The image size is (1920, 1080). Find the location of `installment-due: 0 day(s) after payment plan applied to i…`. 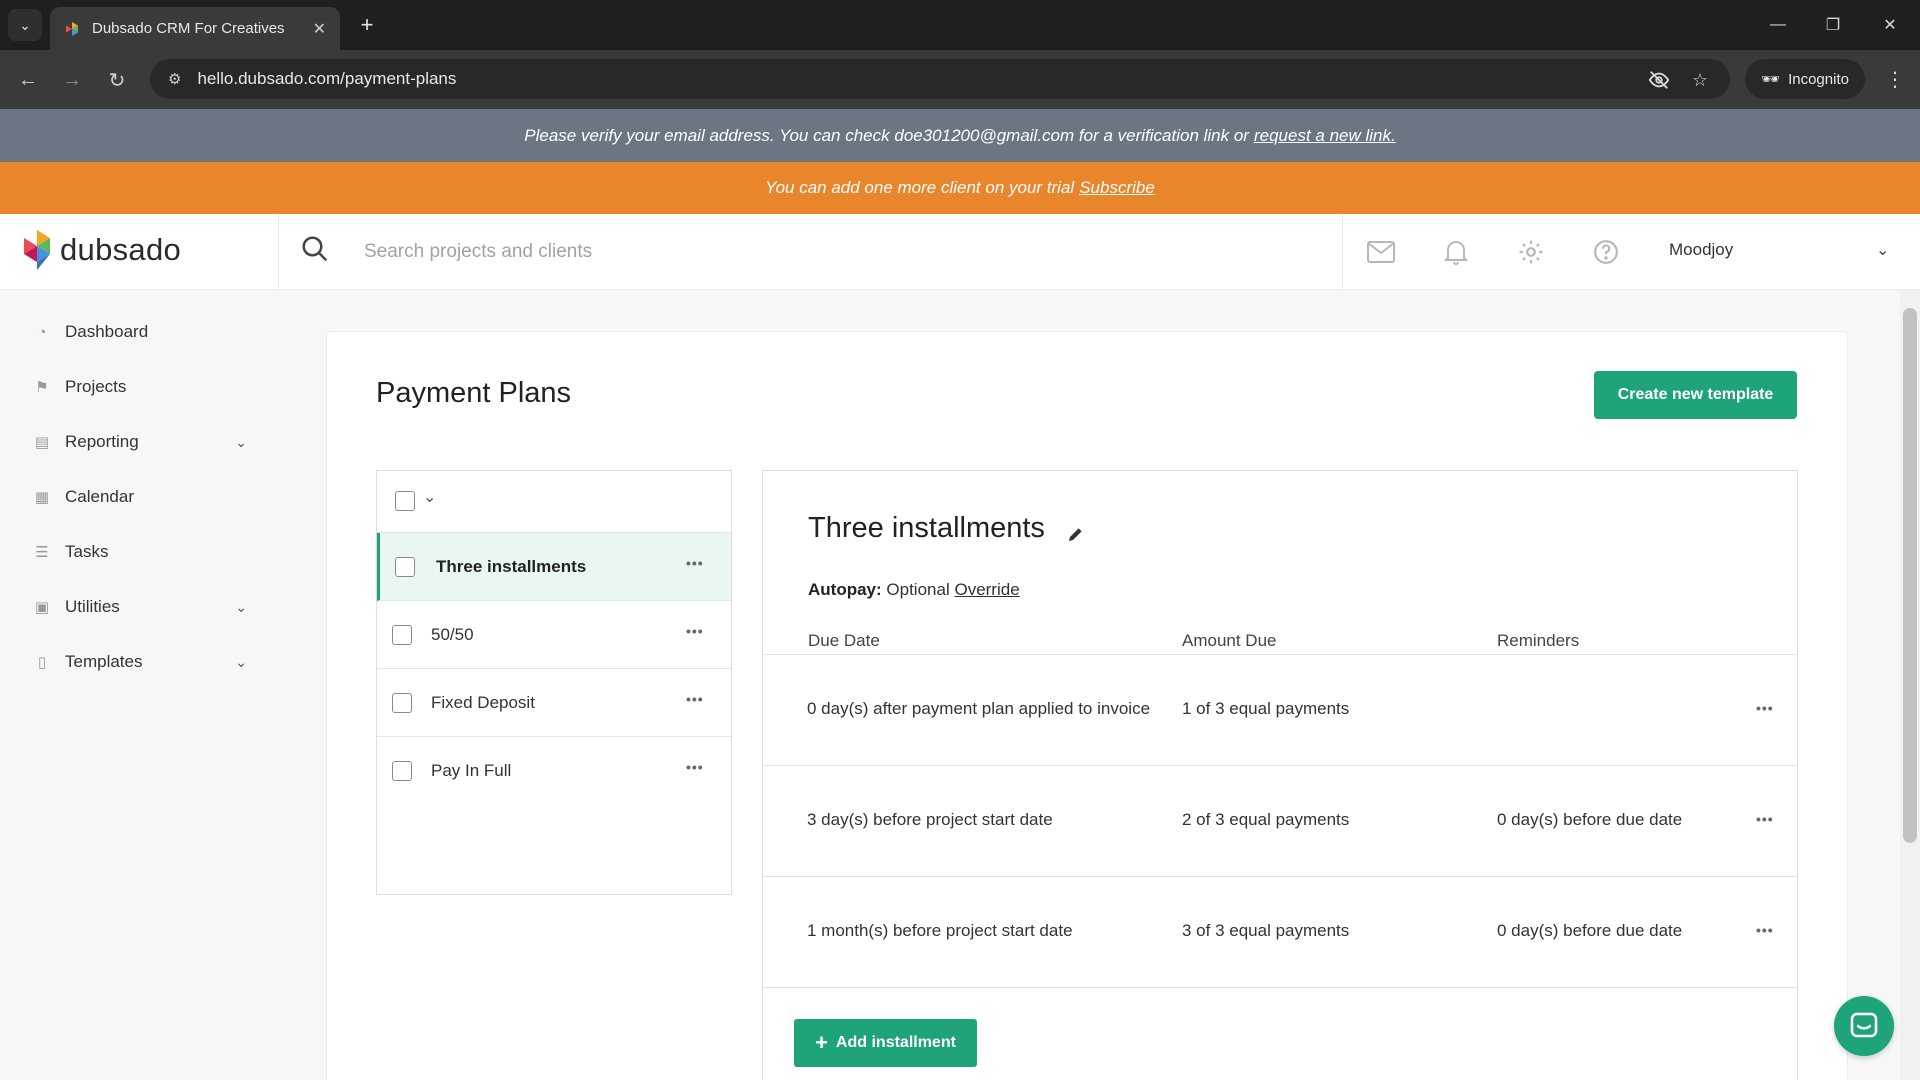

installment-due: 0 day(s) after payment plan applied to i… is located at coordinates (979, 708).